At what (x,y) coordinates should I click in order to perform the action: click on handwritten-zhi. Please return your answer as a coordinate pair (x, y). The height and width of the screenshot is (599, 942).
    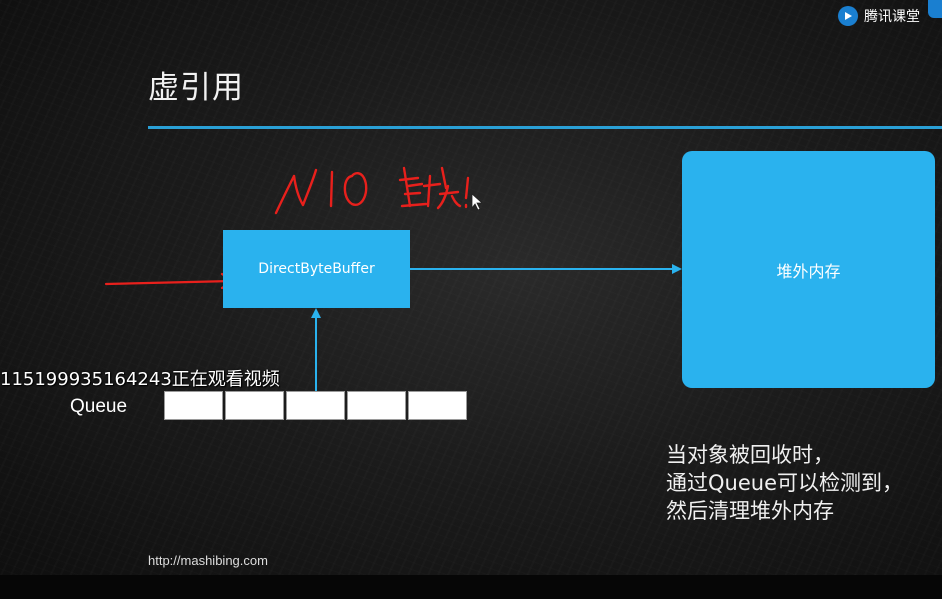
    Looking at the image, I should click on (413, 187).